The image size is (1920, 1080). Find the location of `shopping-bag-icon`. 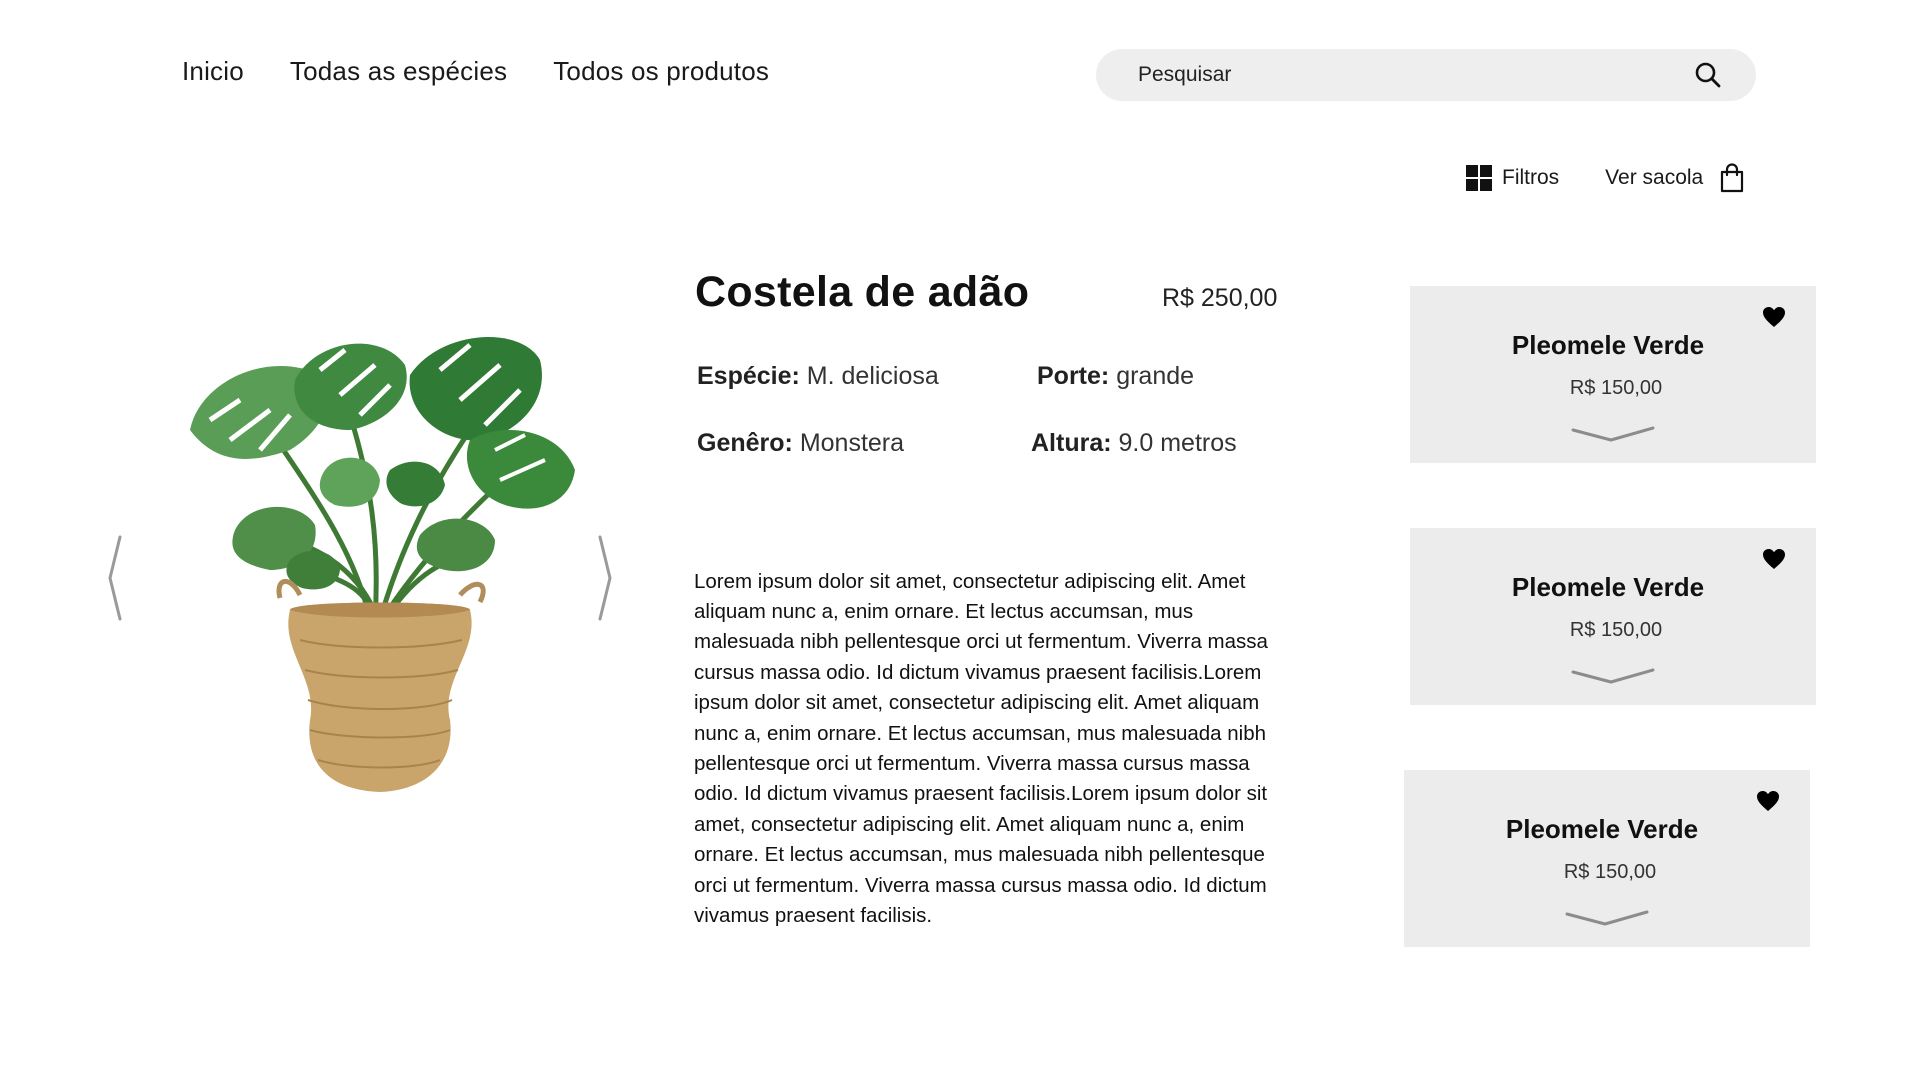

shopping-bag-icon is located at coordinates (1732, 178).